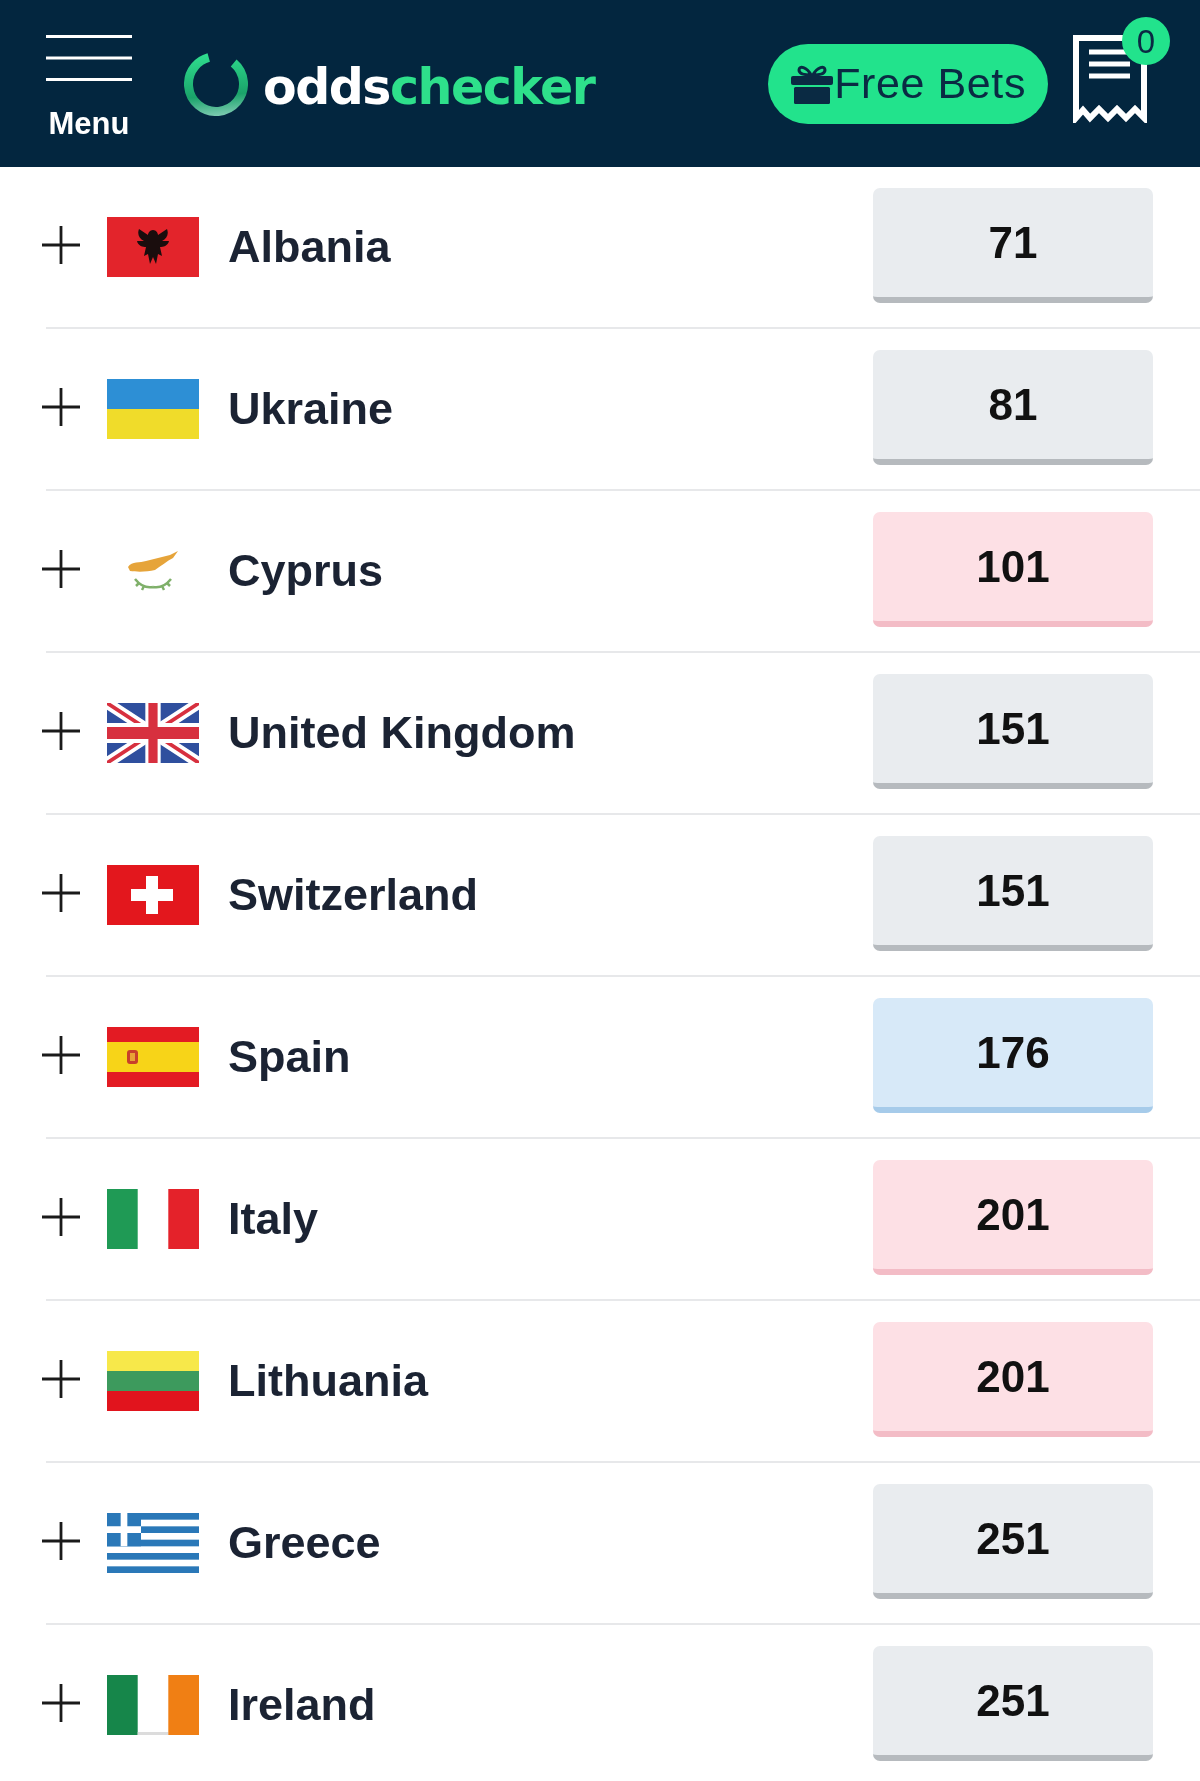 The image size is (1200, 1781). Describe the element at coordinates (153, 1381) in the screenshot. I see `lithuania-flag-icon` at that location.